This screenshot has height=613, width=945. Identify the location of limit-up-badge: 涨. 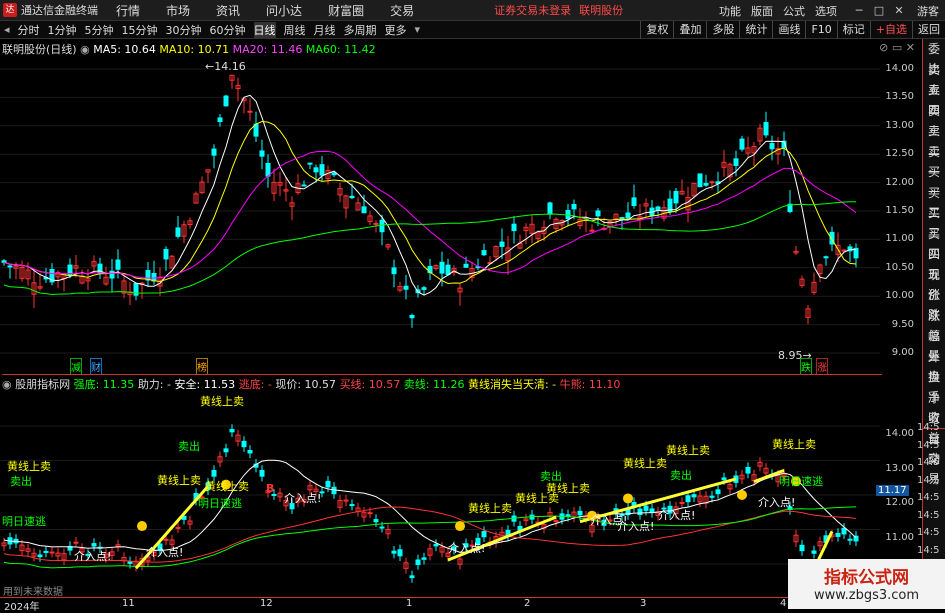
(822, 366).